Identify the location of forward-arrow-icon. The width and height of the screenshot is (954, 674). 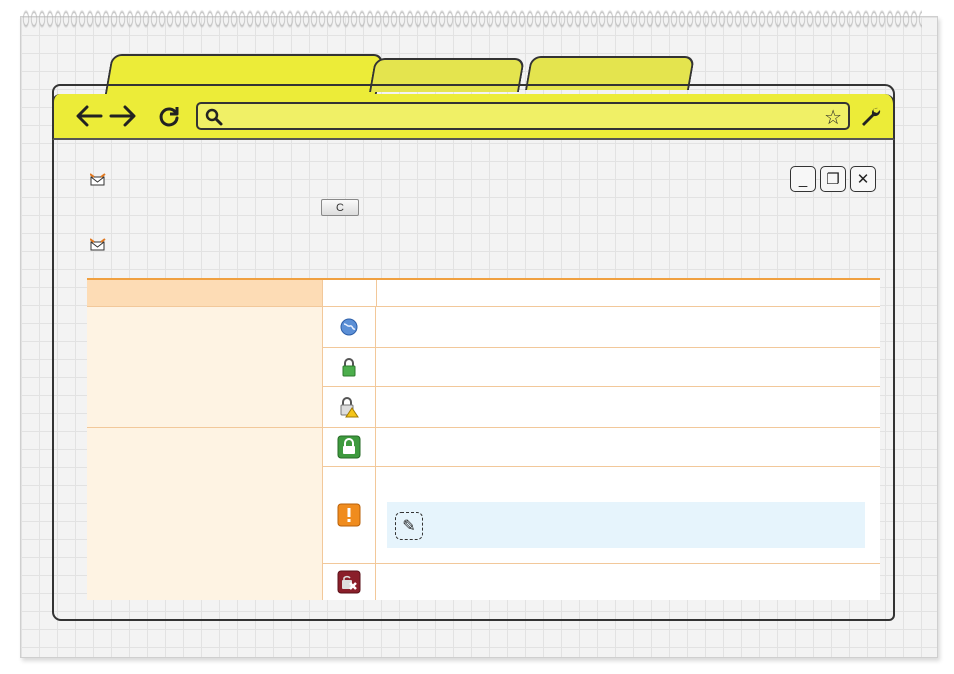
(123, 116).